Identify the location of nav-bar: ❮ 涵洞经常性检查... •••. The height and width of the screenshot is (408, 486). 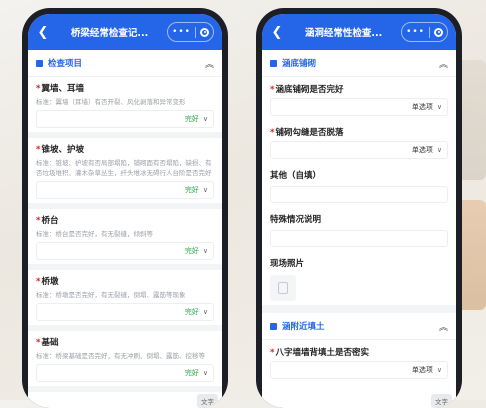
(359, 32).